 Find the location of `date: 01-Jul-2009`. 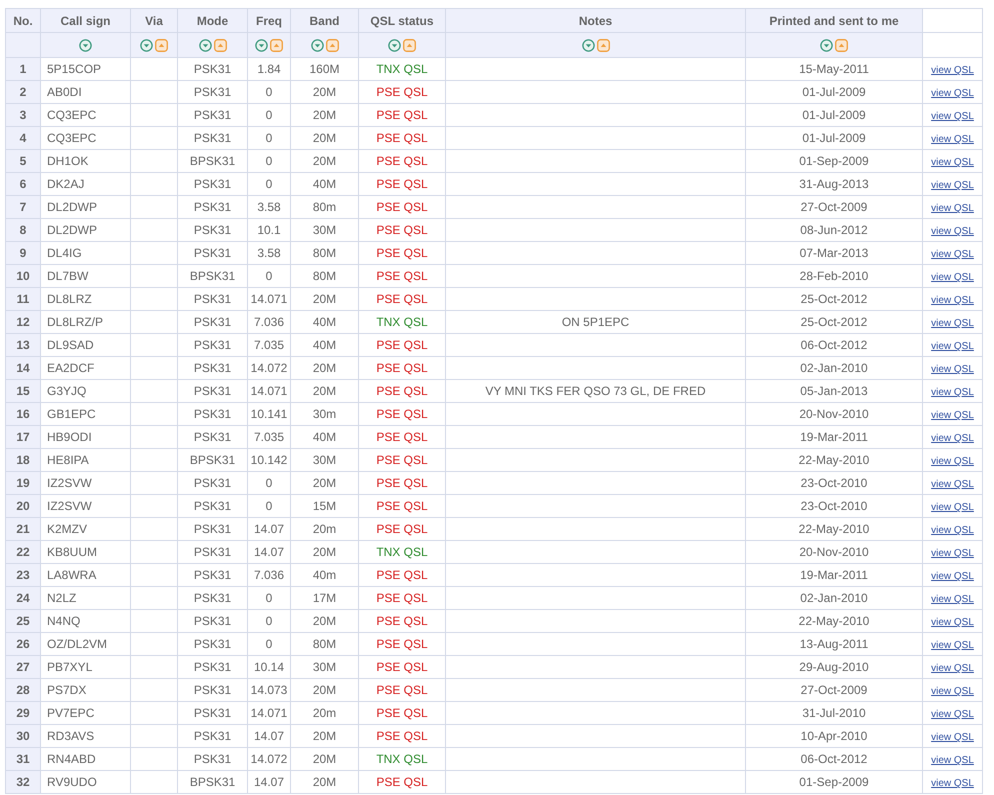

date: 01-Jul-2009 is located at coordinates (834, 138).